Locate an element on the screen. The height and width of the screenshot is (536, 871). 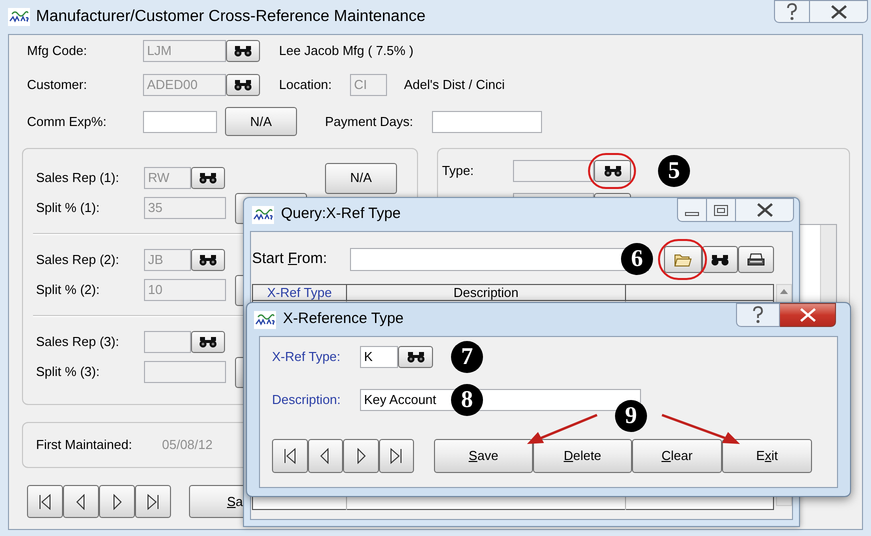
start-from-label: Start From: is located at coordinates (290, 259).